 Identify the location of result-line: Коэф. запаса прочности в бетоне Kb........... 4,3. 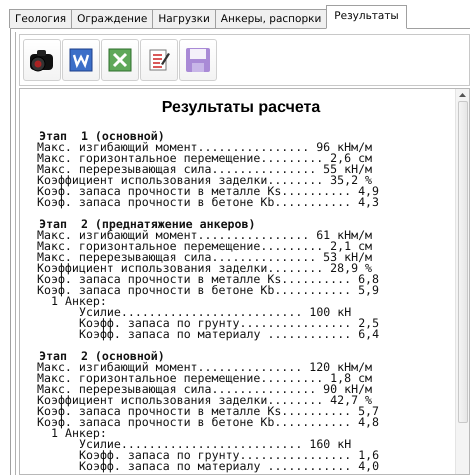
(208, 202).